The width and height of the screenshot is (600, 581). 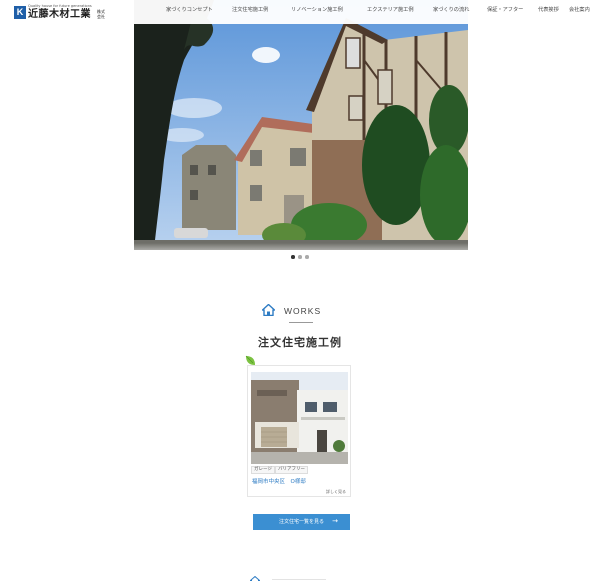 What do you see at coordinates (299, 579) in the screenshot?
I see `next-section-divider` at bounding box center [299, 579].